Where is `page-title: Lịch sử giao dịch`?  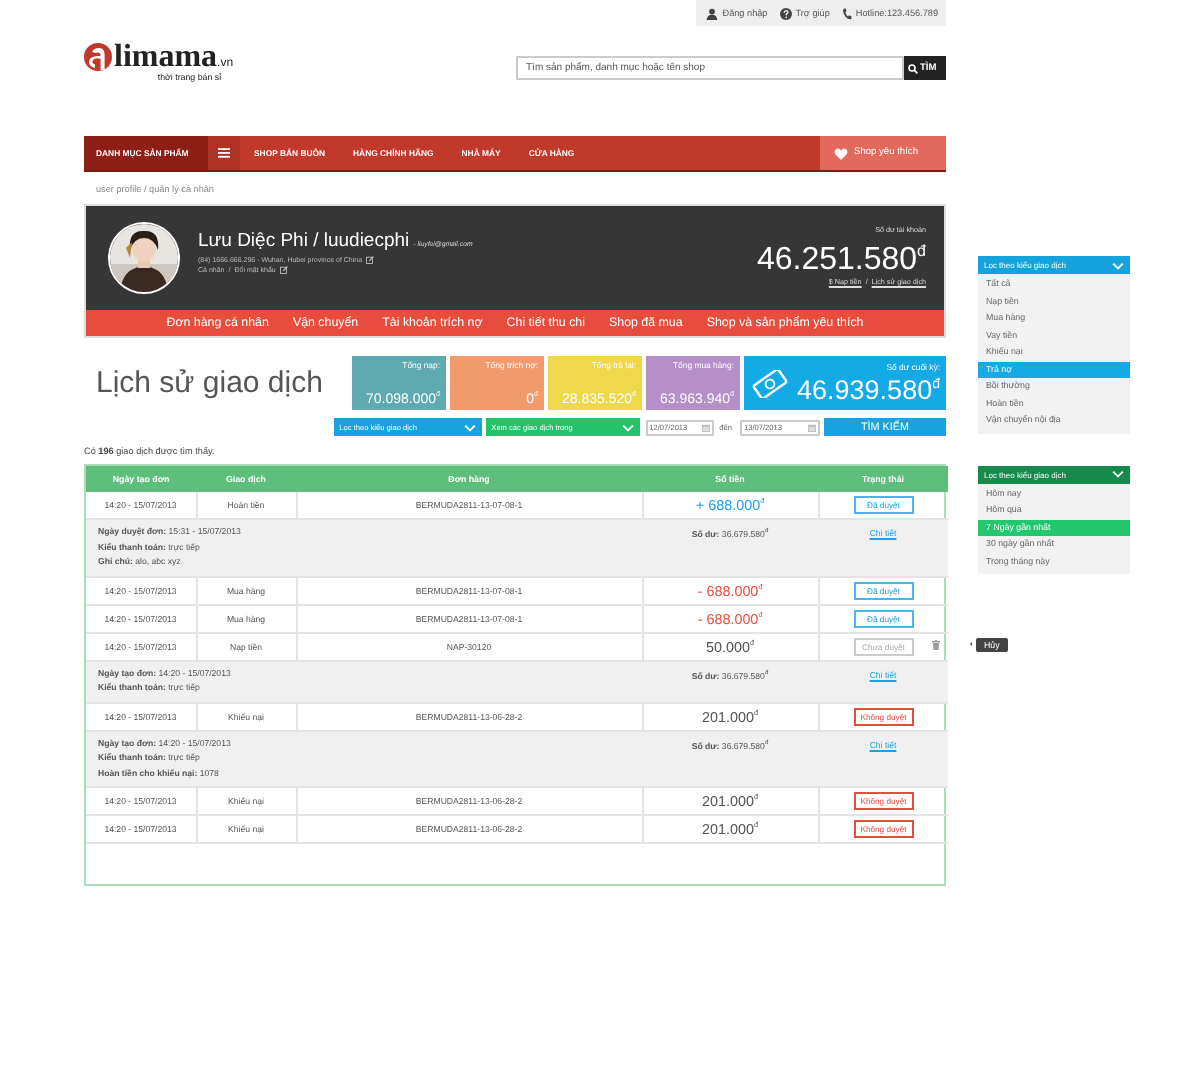
page-title: Lịch sử giao dịch is located at coordinates (210, 383).